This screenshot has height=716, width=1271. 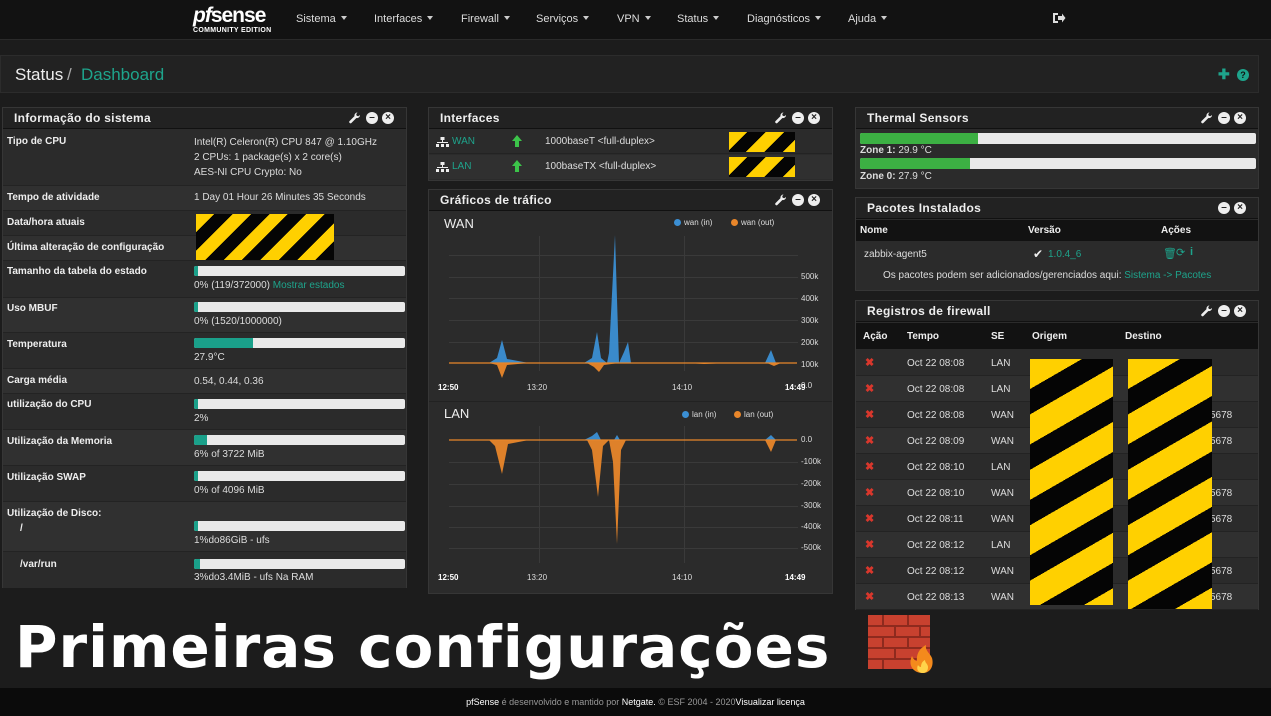 I want to click on value: 1%do86GiB - ufs, so click(x=232, y=540).